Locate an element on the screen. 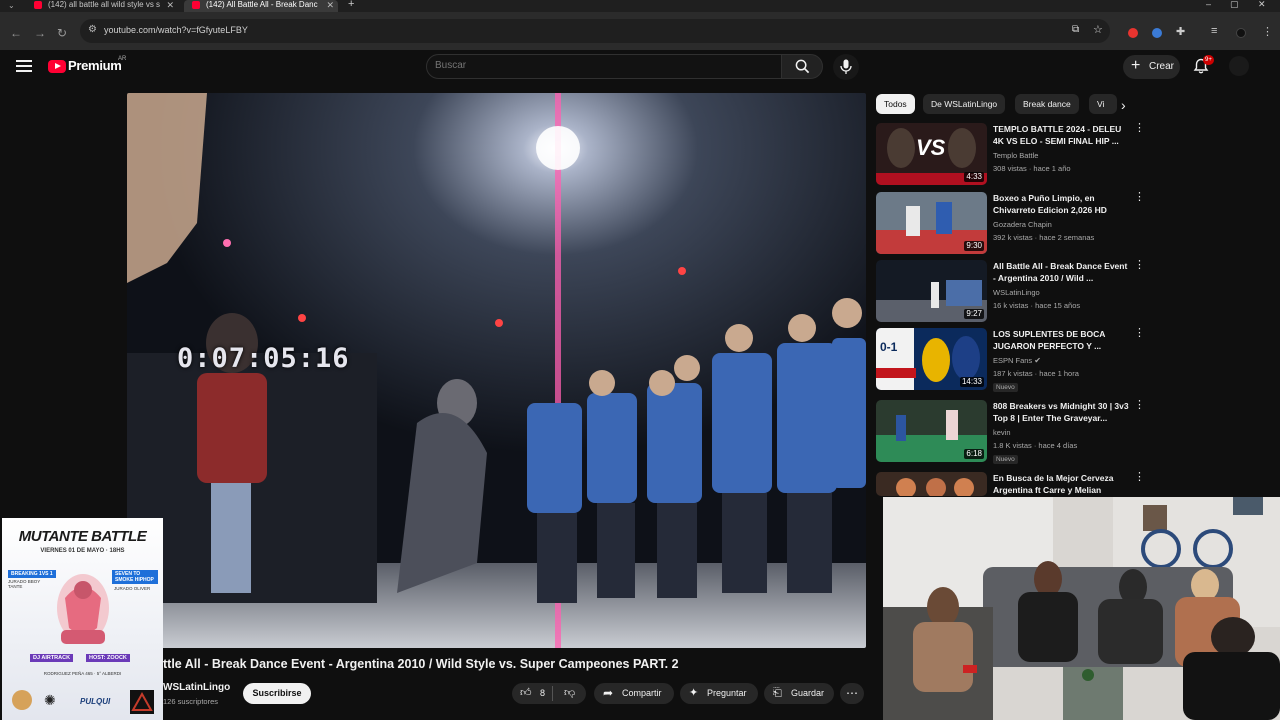 This screenshot has width=1280, height=720. forward-icon: → is located at coordinates (40, 33).